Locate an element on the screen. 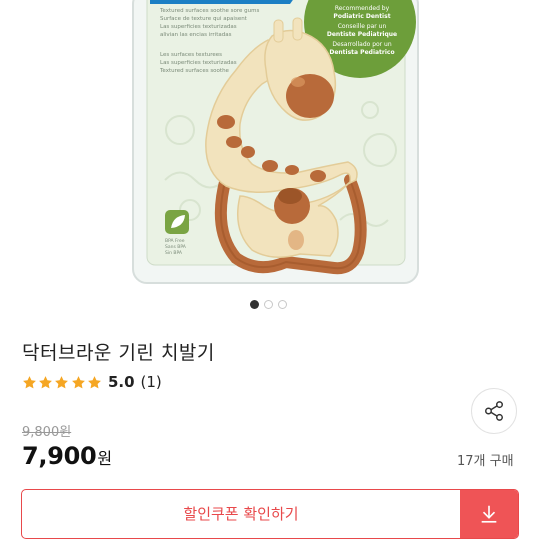  rating-stars is located at coordinates (62, 382).